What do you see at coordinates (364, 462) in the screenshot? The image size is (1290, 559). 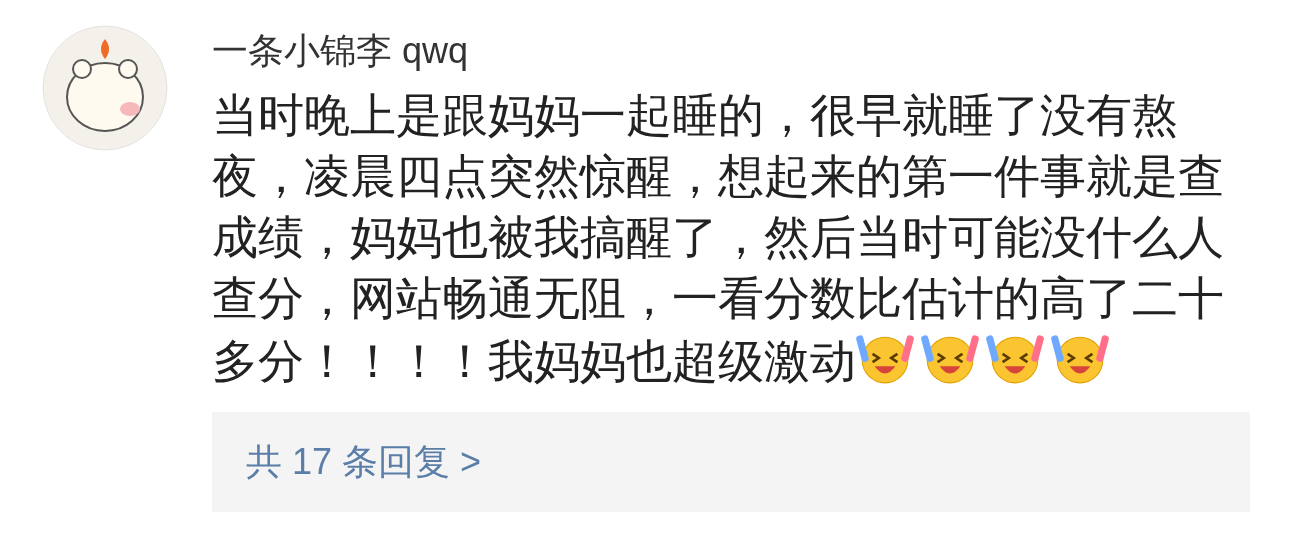 I see `replies-link: 共 17 条回复 >` at bounding box center [364, 462].